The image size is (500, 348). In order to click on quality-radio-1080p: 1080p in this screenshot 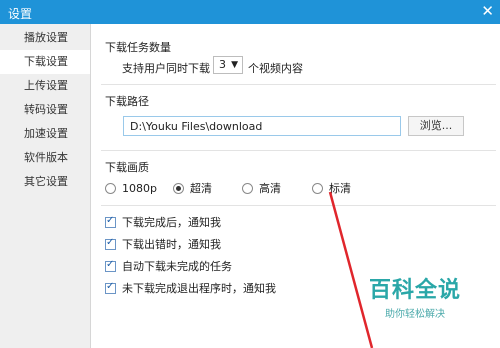, I will do `click(131, 188)`.